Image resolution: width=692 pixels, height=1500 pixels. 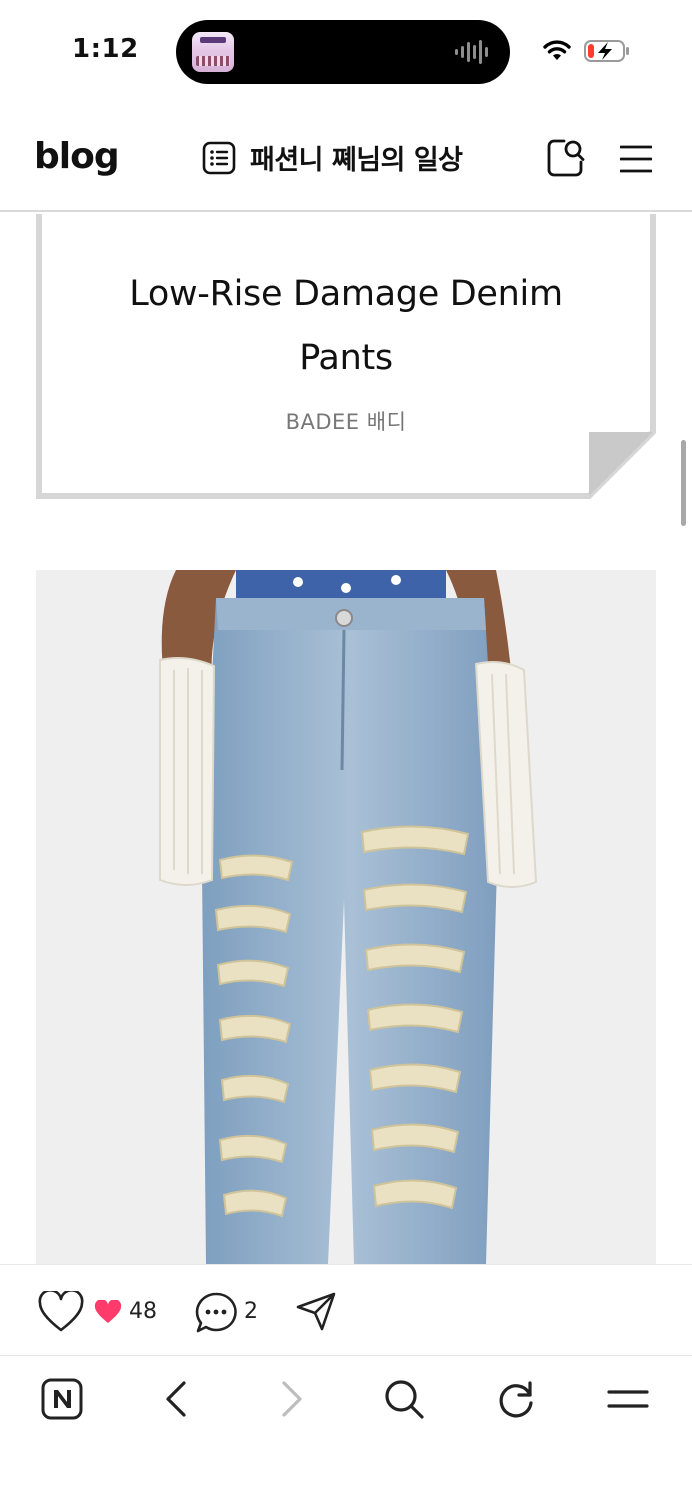 What do you see at coordinates (108, 1311) in the screenshot?
I see `heart-icon` at bounding box center [108, 1311].